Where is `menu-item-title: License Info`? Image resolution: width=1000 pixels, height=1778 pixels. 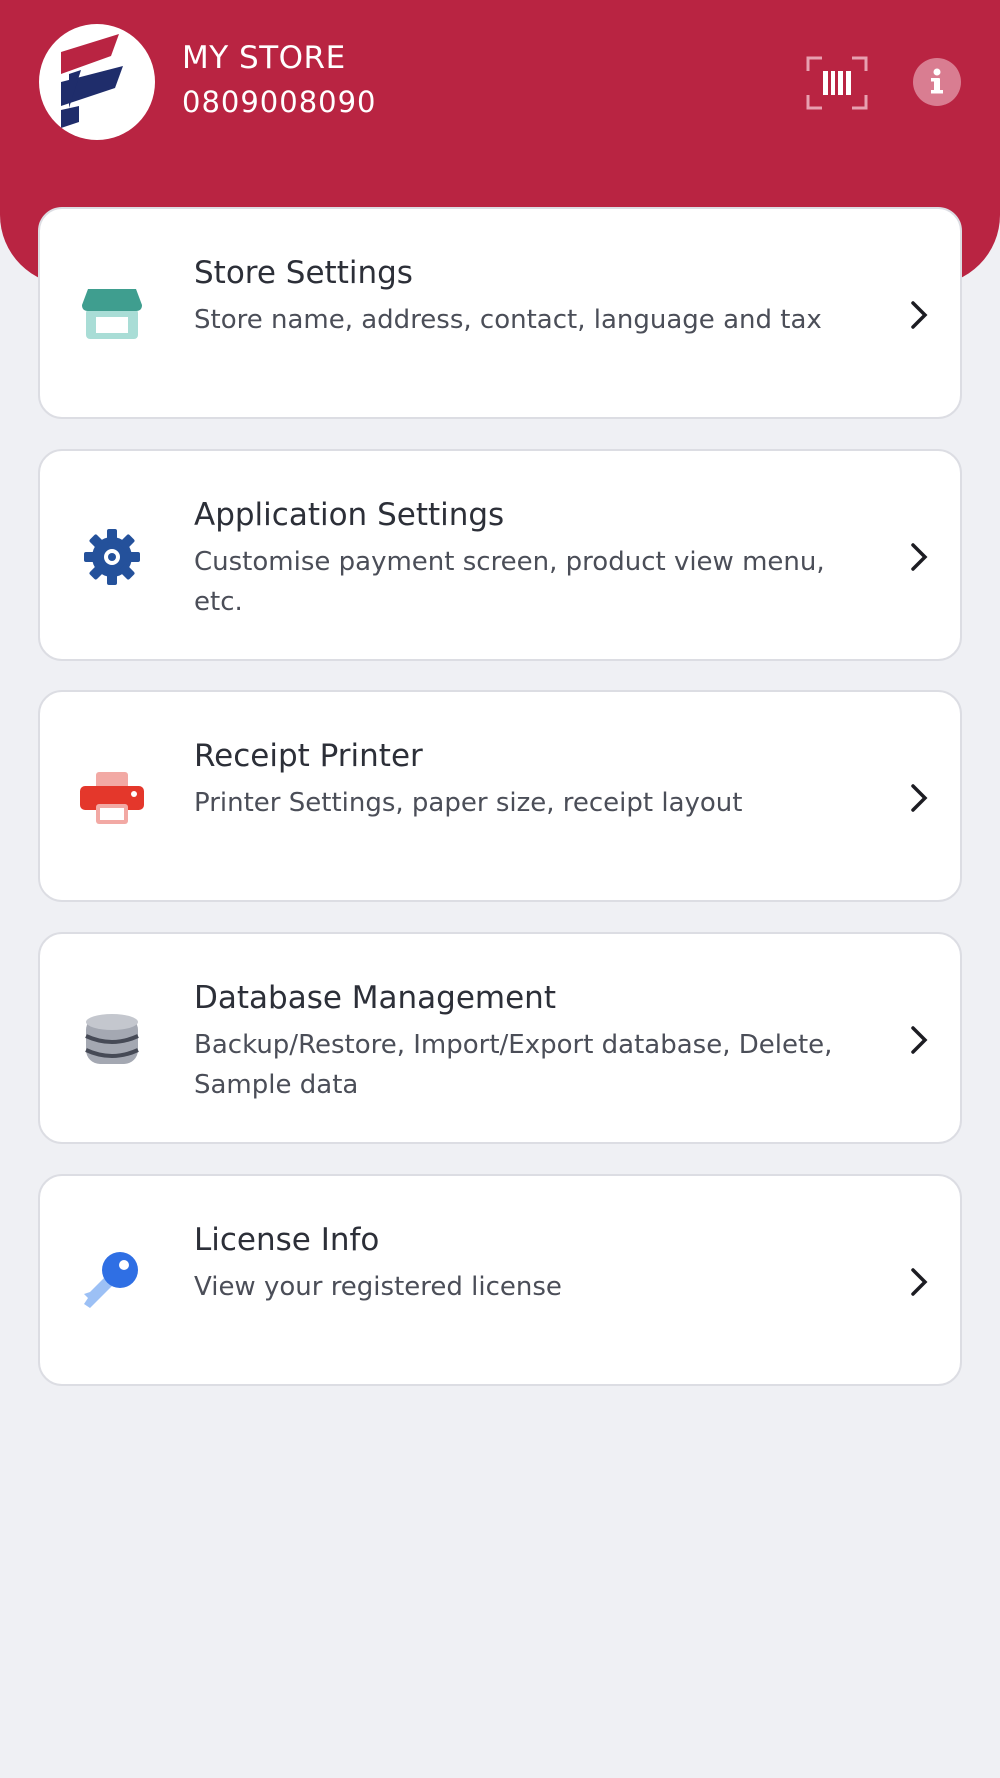
menu-item-title: License Info is located at coordinates (287, 1240).